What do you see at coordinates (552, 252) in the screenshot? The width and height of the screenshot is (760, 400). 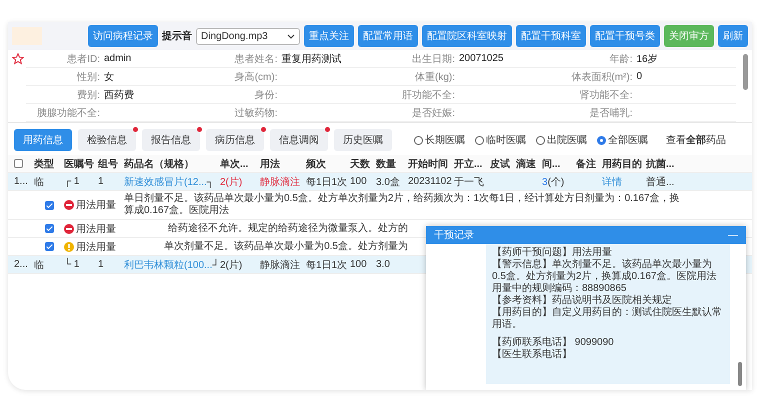 I see `record-line: 【药师干预问题】用法用量` at bounding box center [552, 252].